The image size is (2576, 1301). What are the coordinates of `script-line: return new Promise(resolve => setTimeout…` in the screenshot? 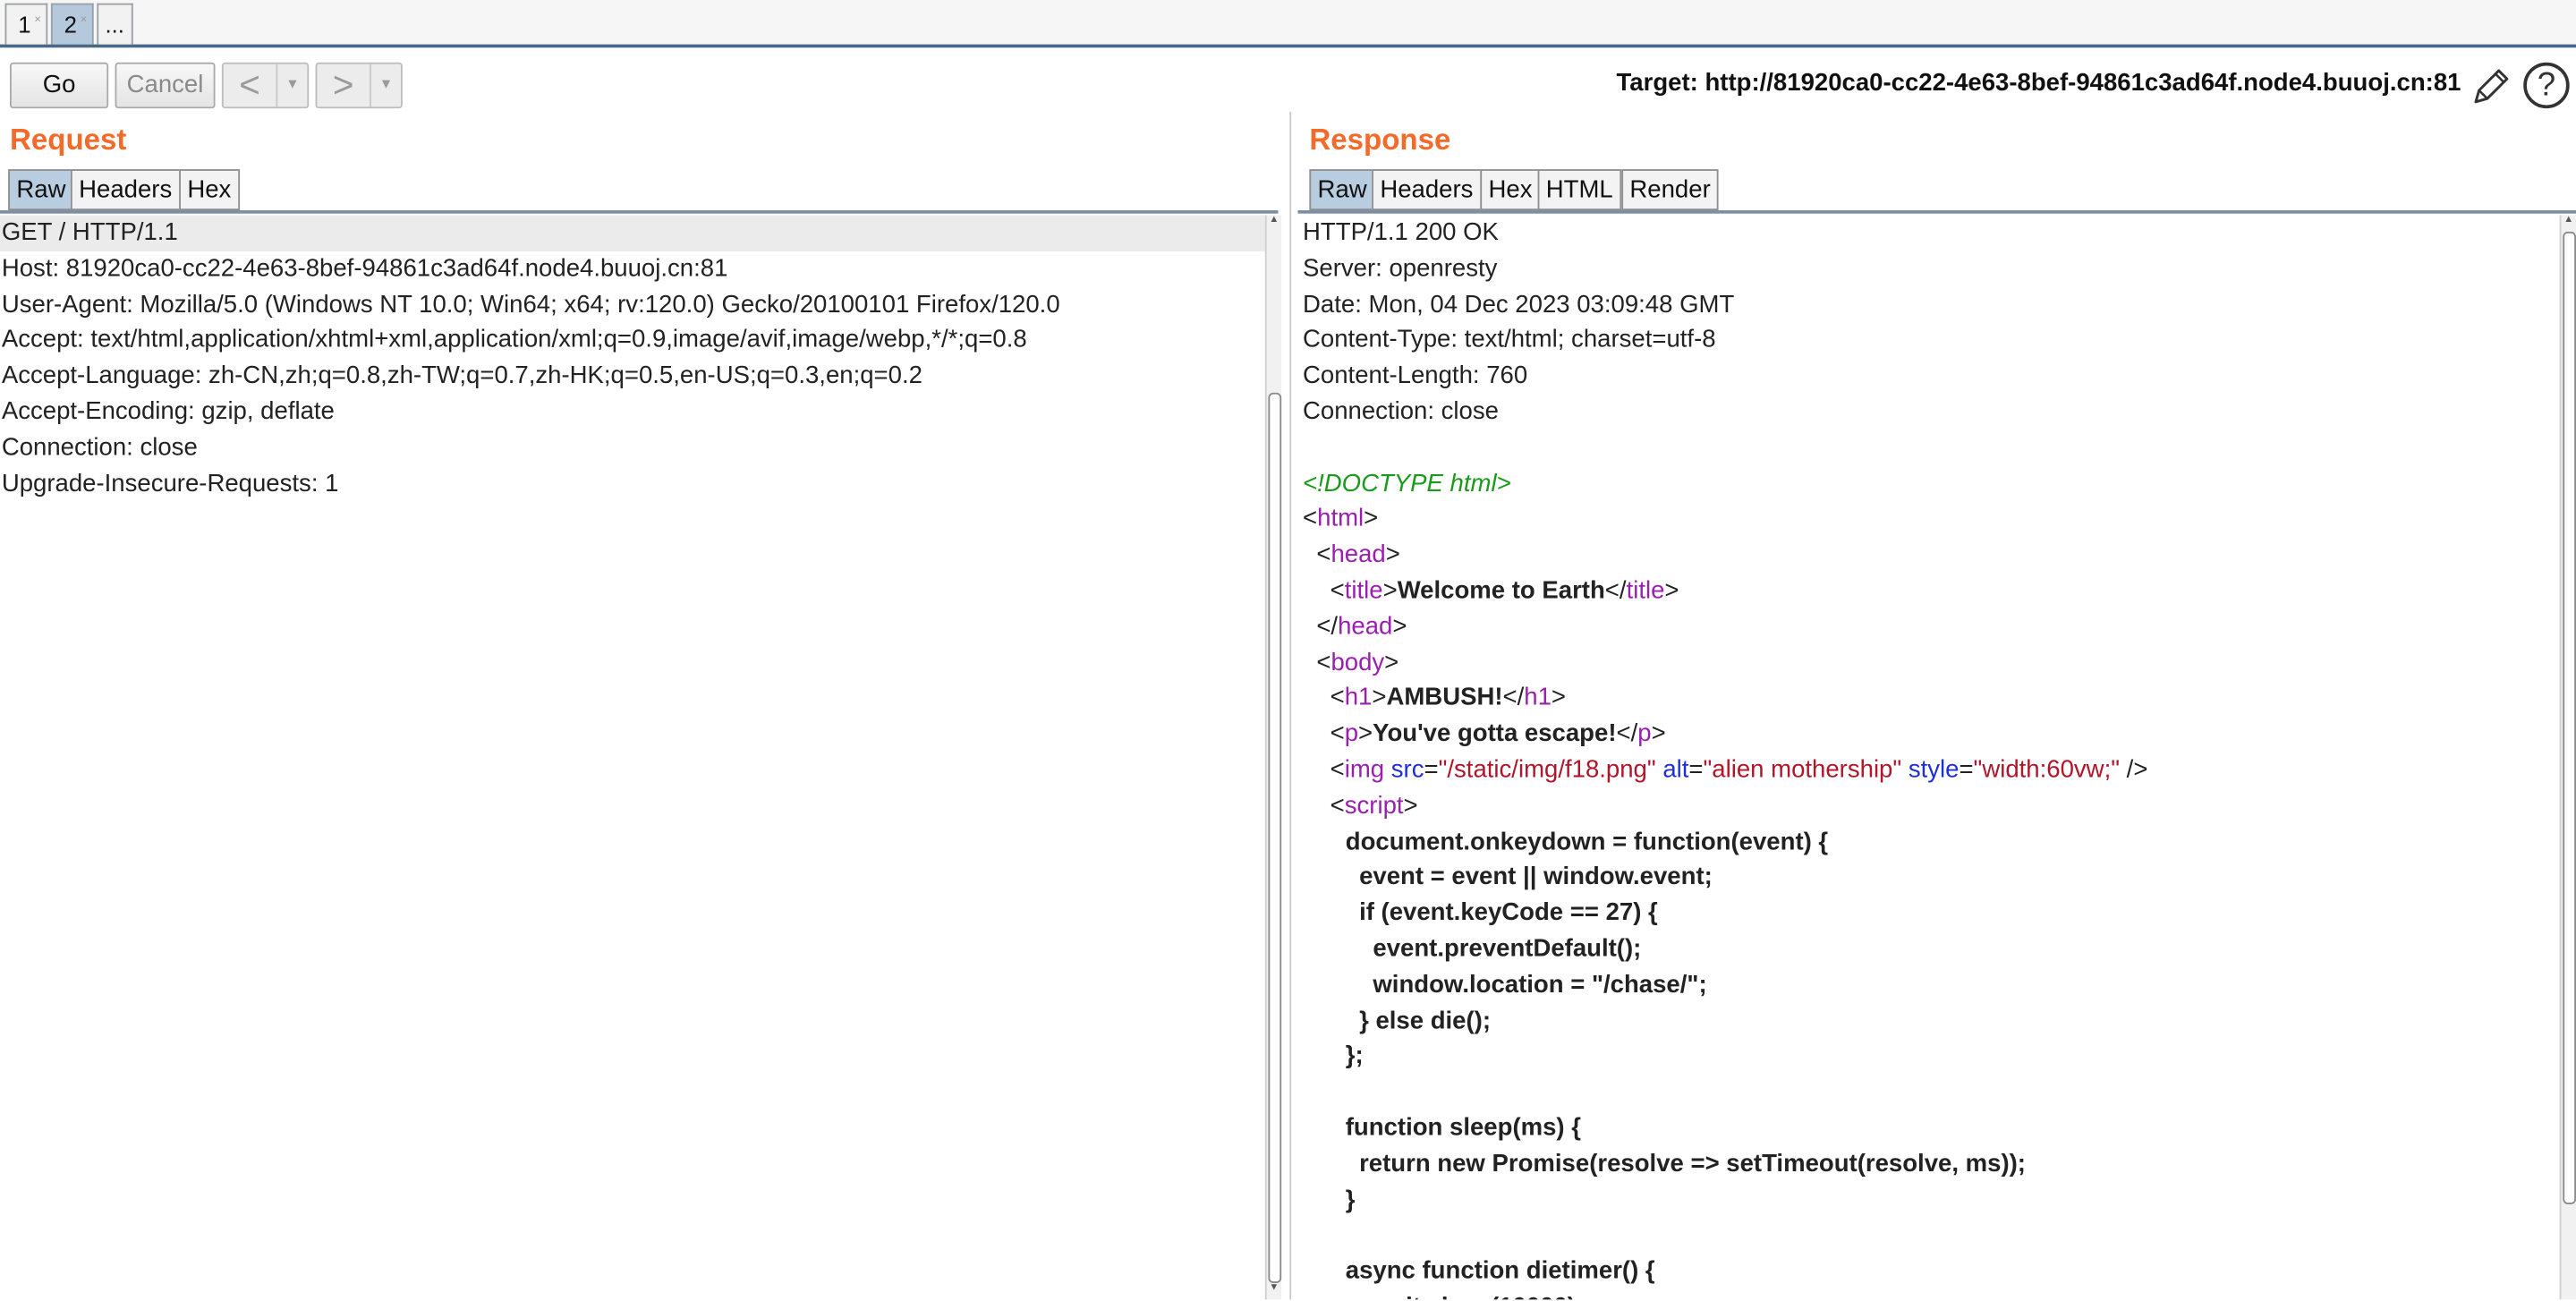 It's located at (1685, 1163).